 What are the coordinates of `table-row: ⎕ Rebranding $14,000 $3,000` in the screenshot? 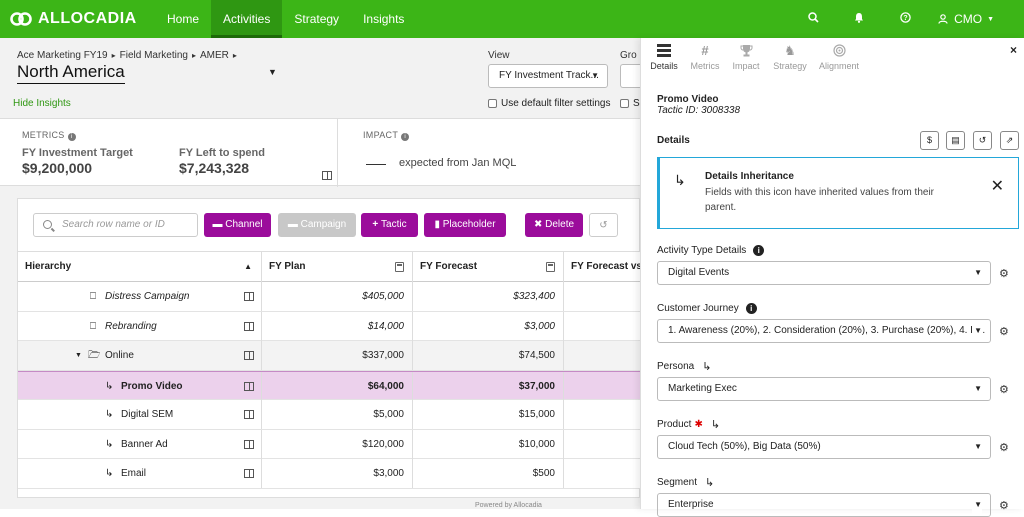 It's located at (329, 326).